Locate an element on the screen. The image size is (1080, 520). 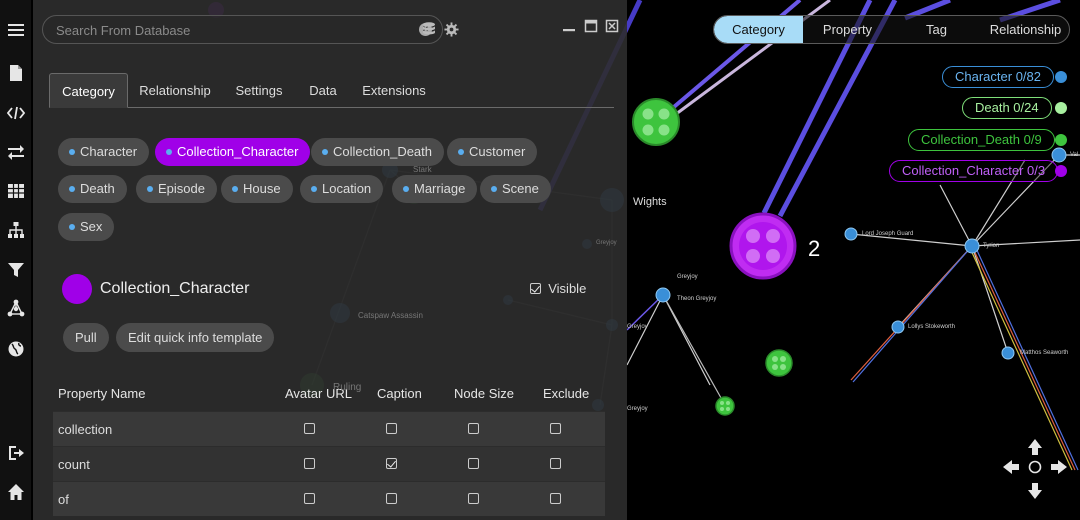
tab-relationship: Relationship is located at coordinates (175, 90).